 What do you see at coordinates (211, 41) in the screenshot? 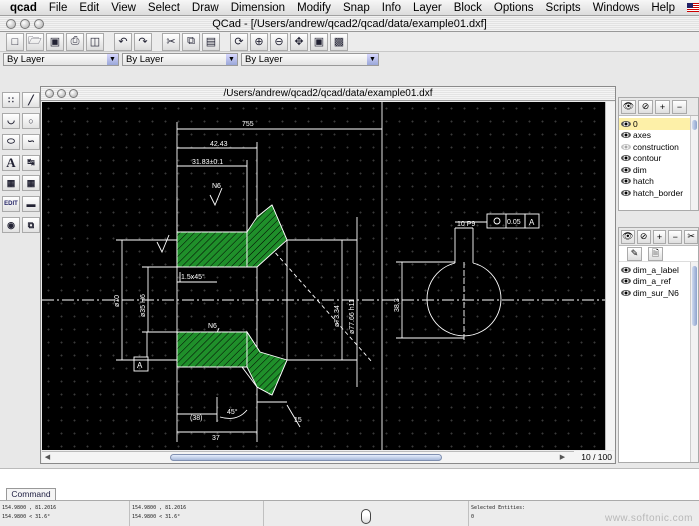
I see `paste-icon: ▤` at bounding box center [211, 41].